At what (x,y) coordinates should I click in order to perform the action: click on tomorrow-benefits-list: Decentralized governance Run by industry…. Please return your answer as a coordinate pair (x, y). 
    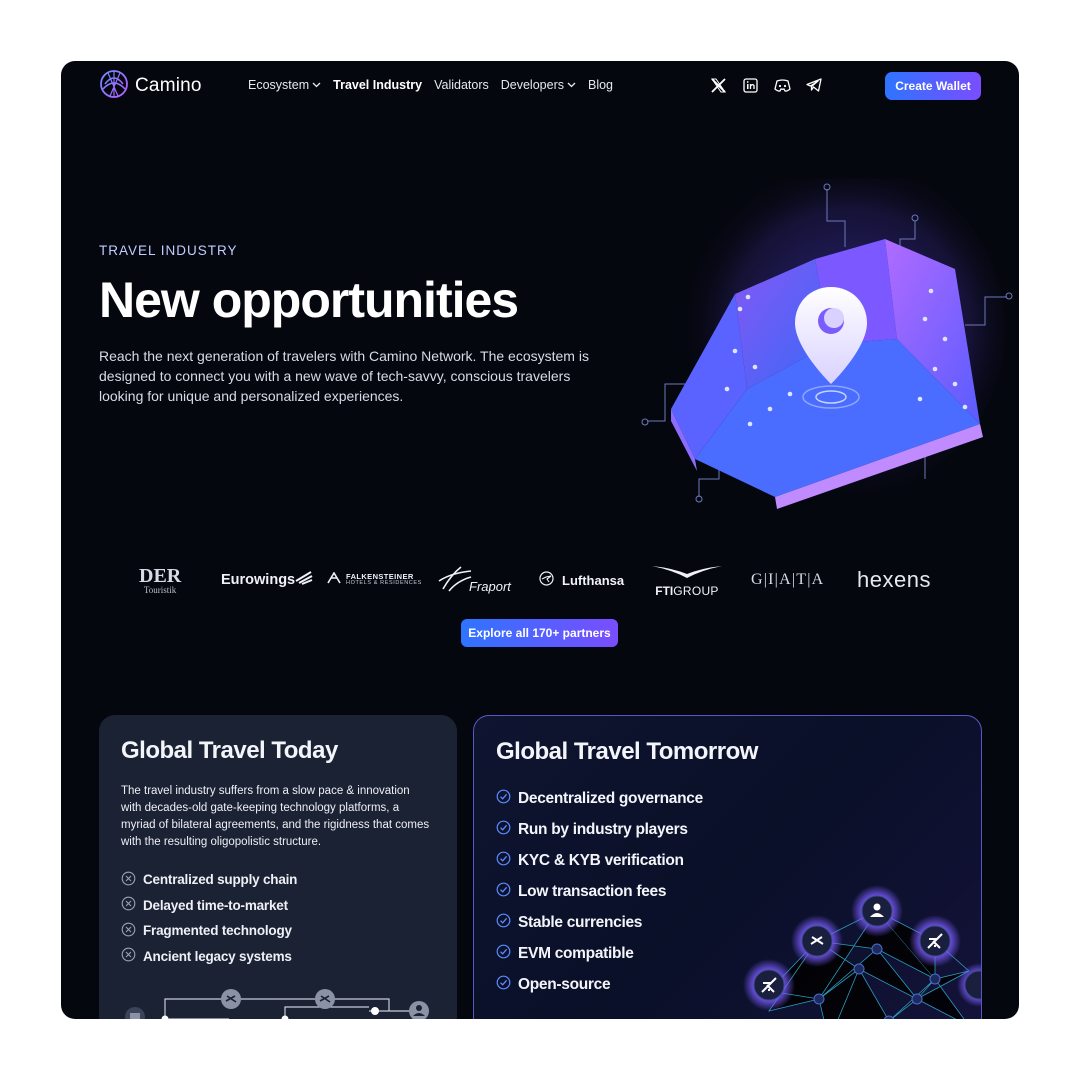
    Looking at the image, I should click on (599, 891).